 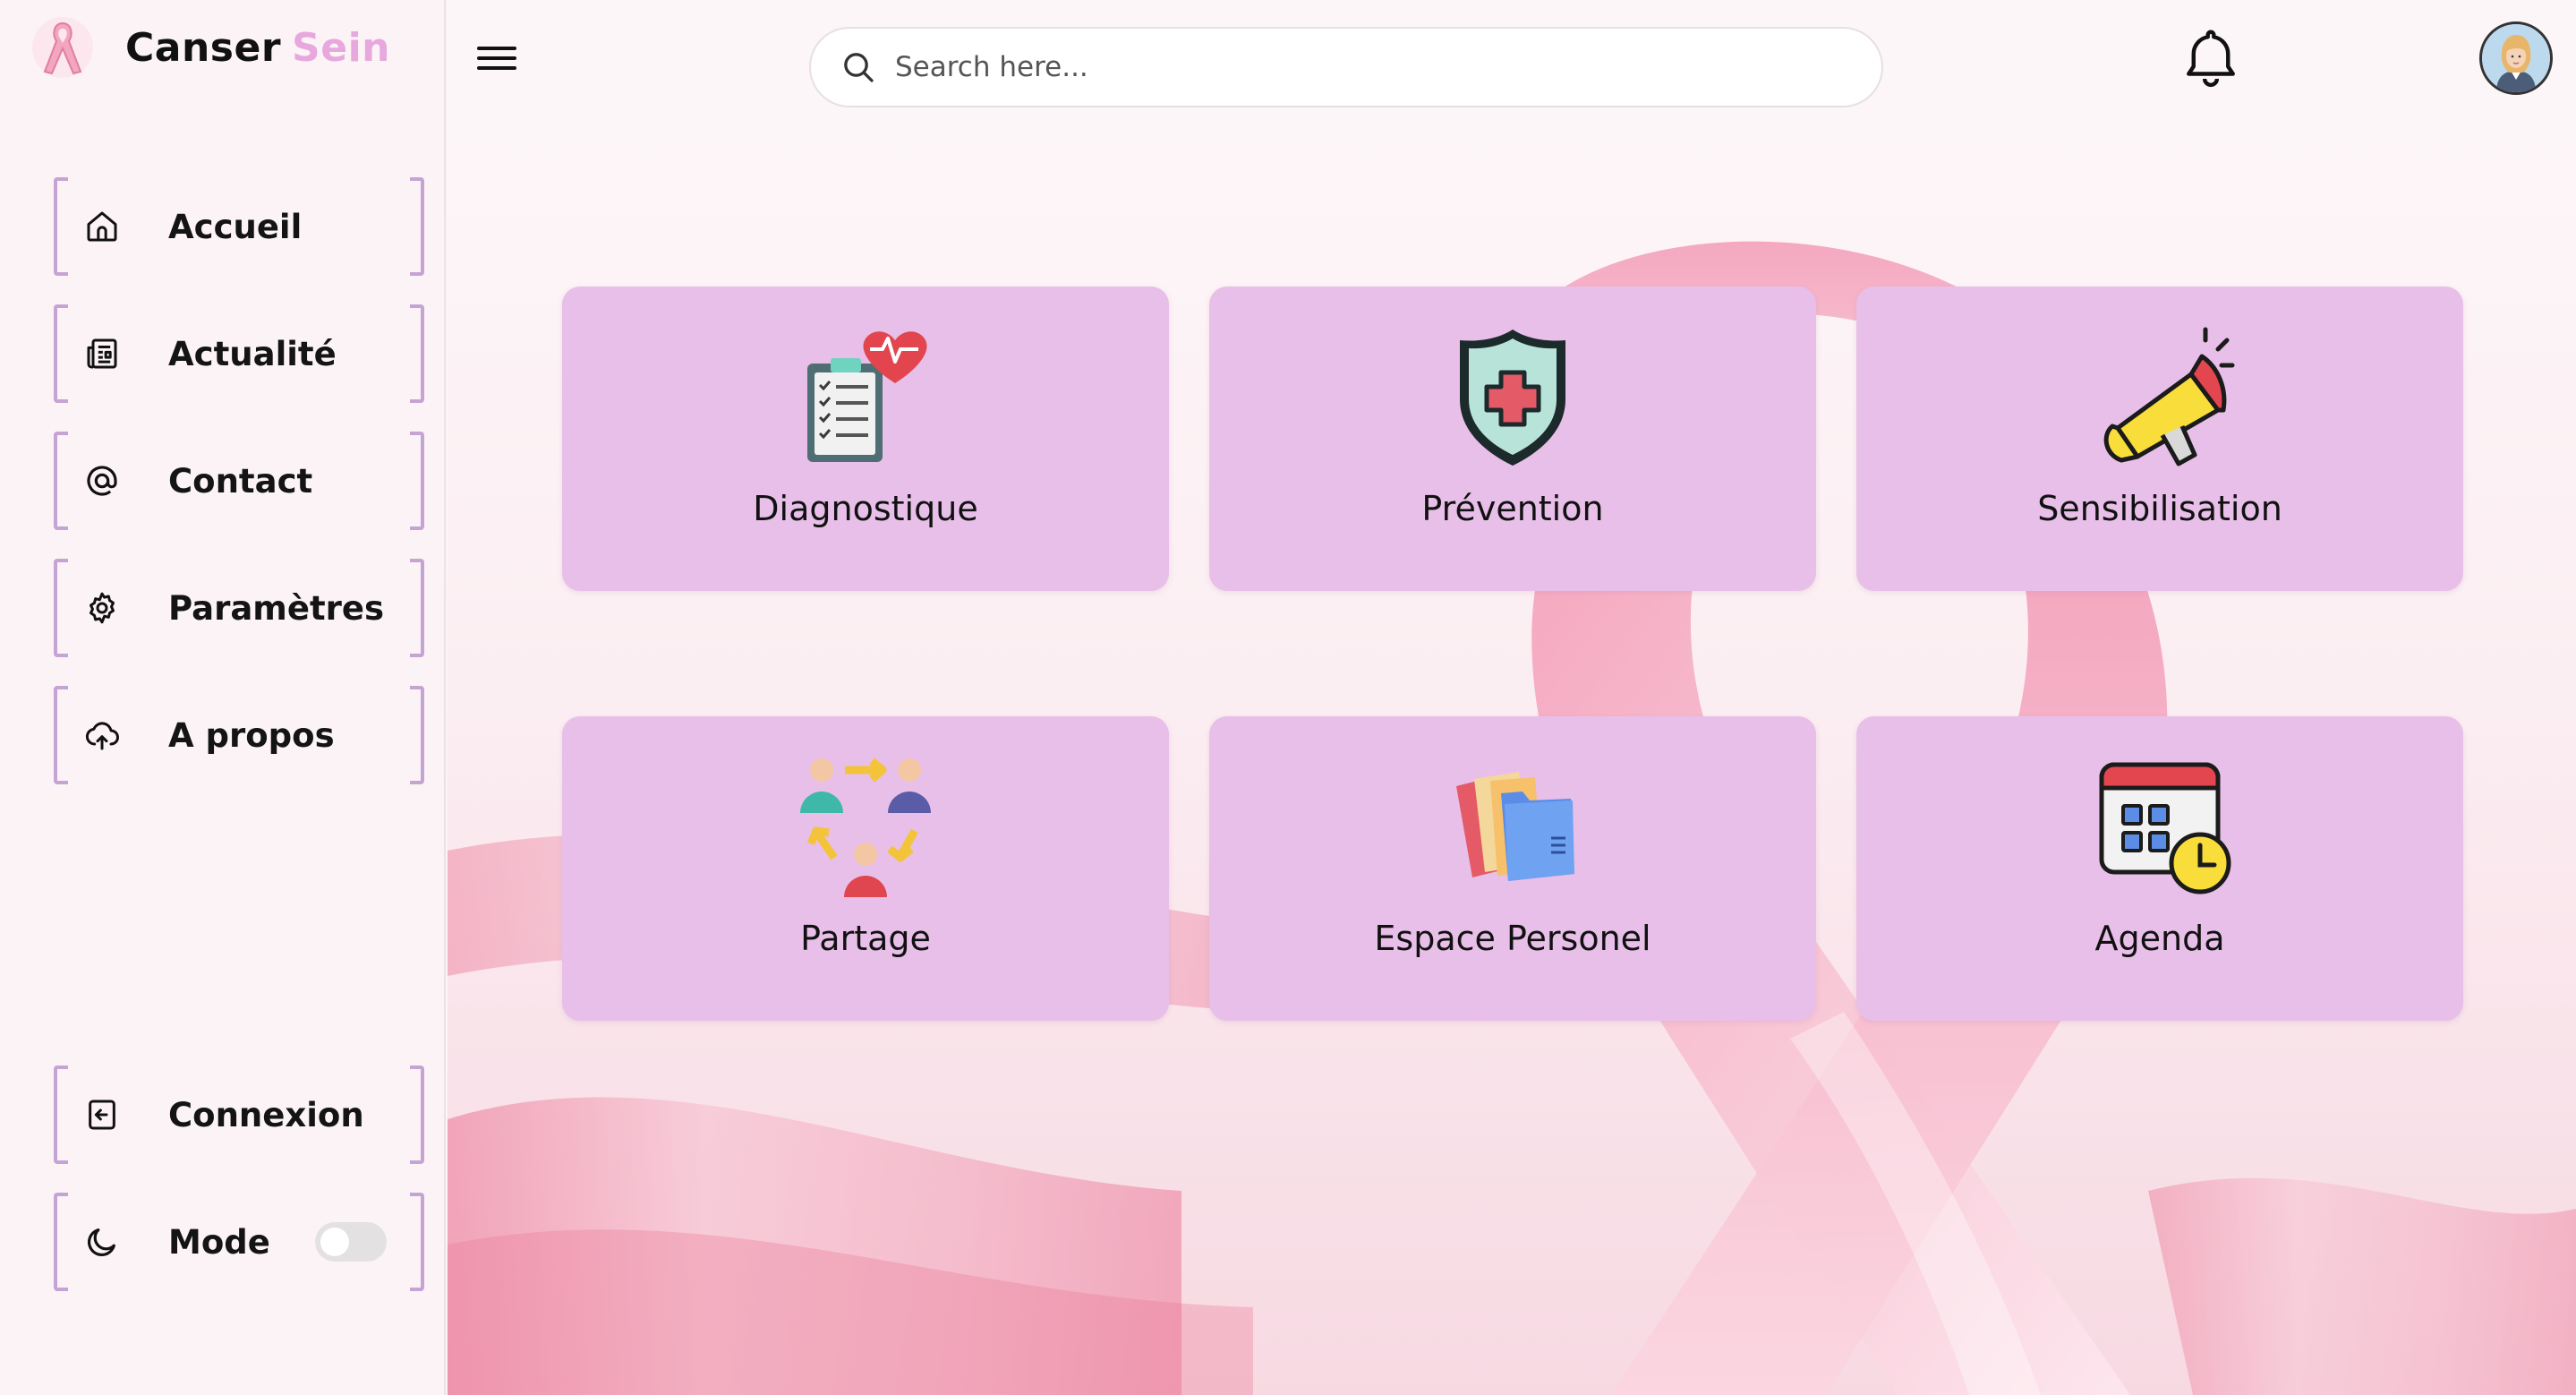 I want to click on dark-mode-toggle, so click(x=351, y=1242).